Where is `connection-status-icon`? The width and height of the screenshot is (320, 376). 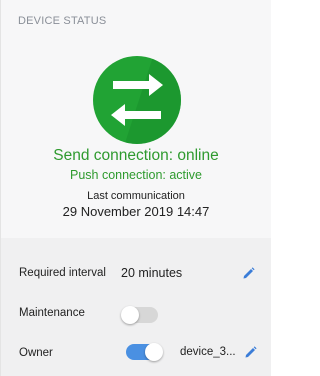
connection-status-icon is located at coordinates (137, 100).